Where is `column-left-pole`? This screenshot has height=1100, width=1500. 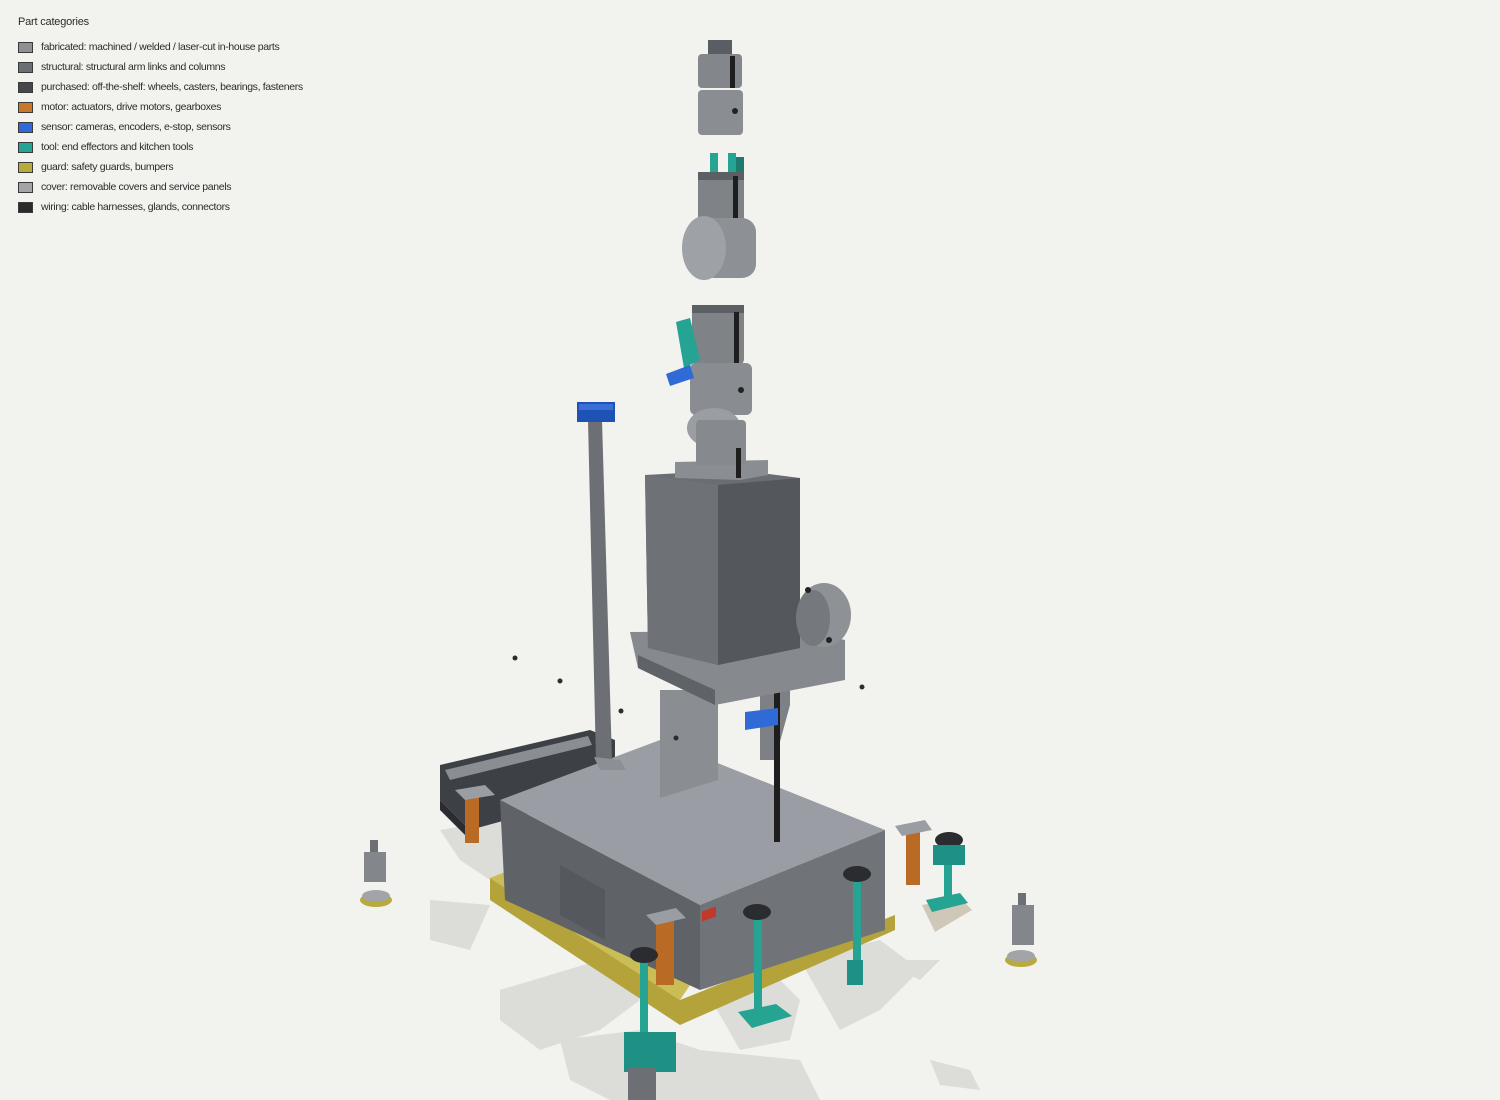
column-left-pole is located at coordinates (601, 586).